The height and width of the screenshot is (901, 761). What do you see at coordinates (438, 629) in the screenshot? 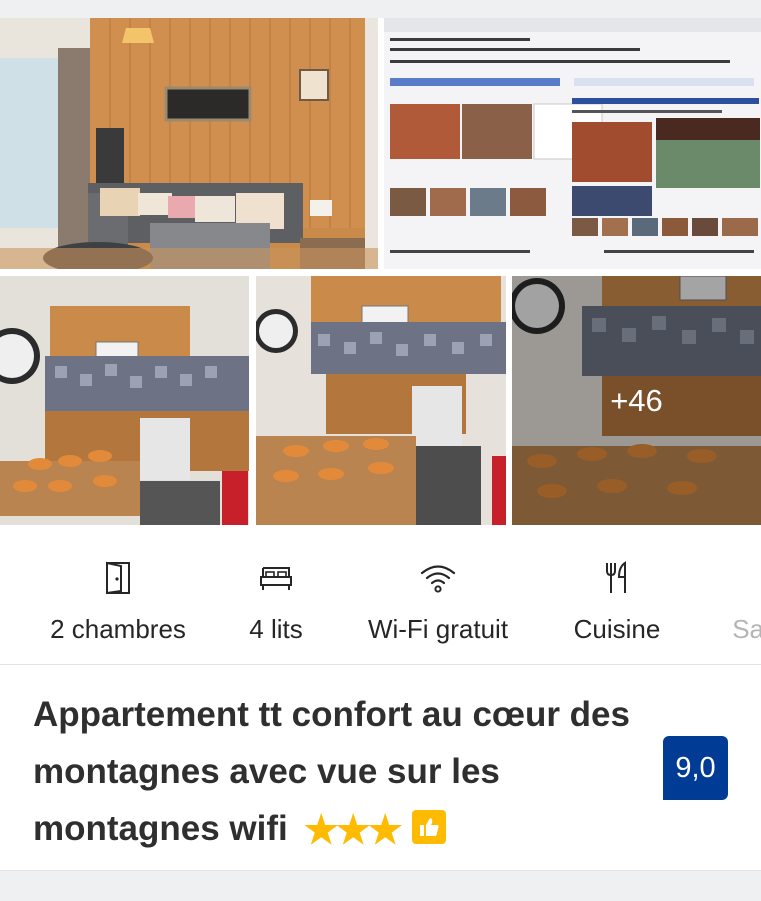
I see `amenity-label: Wi-Fi gratuit` at bounding box center [438, 629].